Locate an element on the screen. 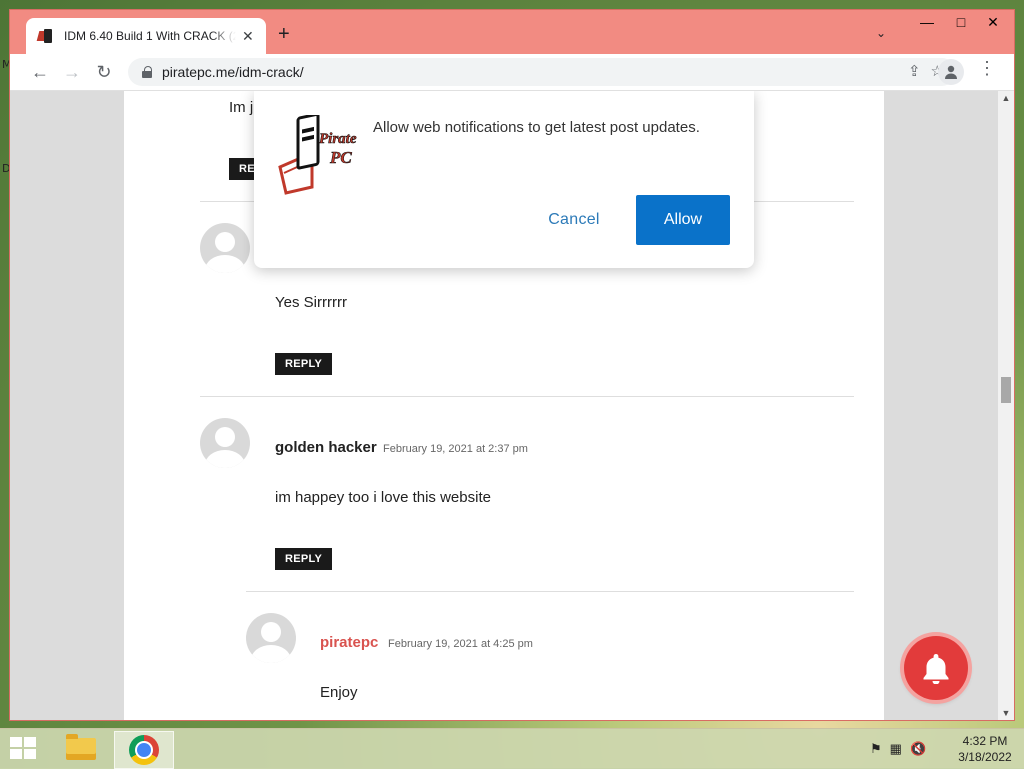  comment-text: im happey too i love this website is located at coordinates (383, 497).